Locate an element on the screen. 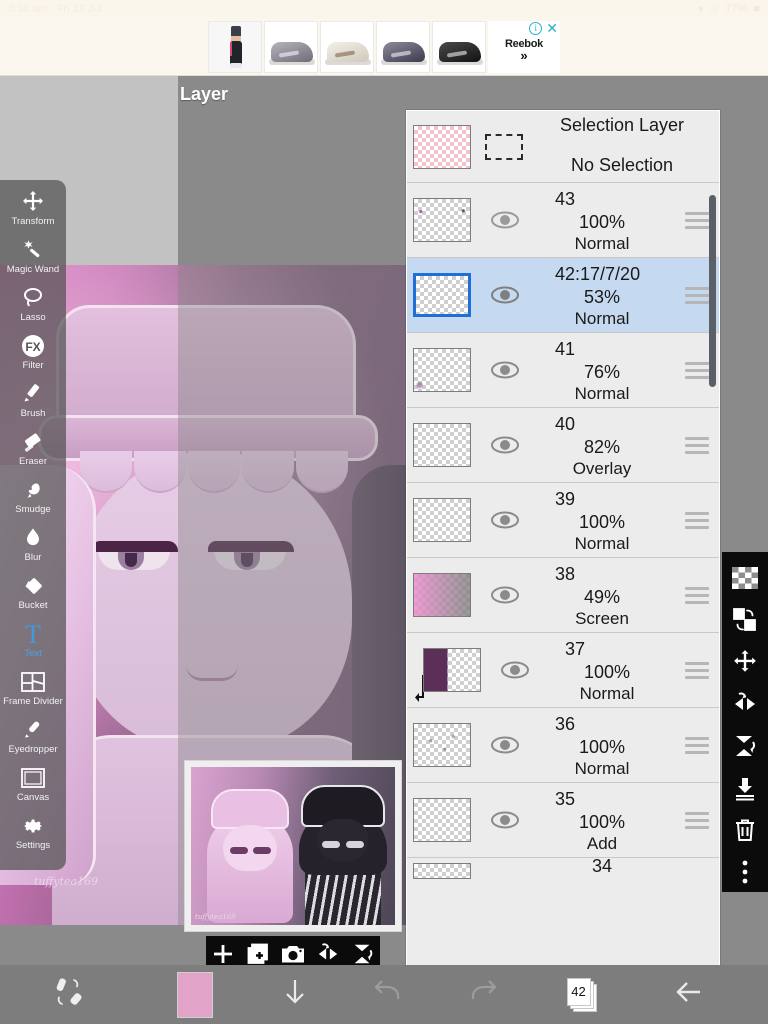 The width and height of the screenshot is (768, 1024). back-button is located at coordinates (690, 994).